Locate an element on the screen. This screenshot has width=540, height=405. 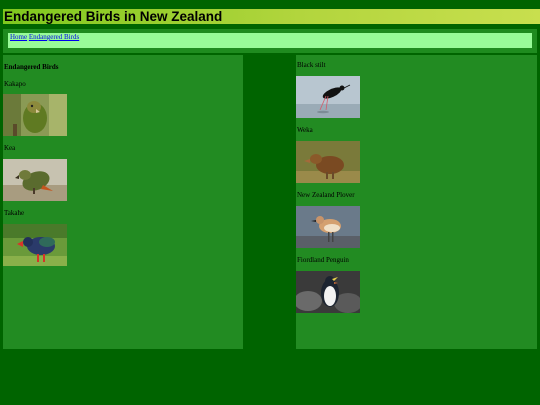
weka-photo is located at coordinates (328, 162).